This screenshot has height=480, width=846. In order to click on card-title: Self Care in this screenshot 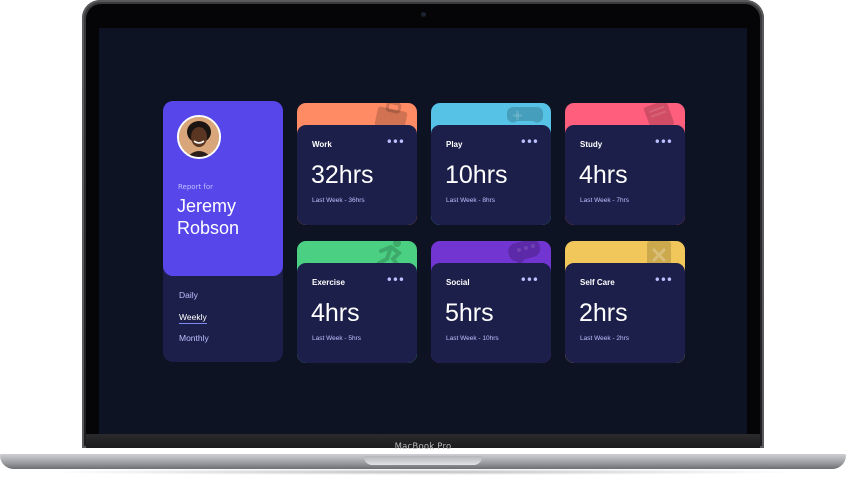, I will do `click(597, 282)`.